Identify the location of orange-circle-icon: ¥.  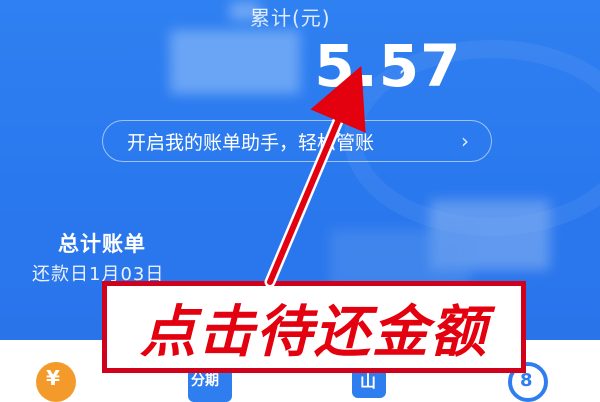
(56, 382).